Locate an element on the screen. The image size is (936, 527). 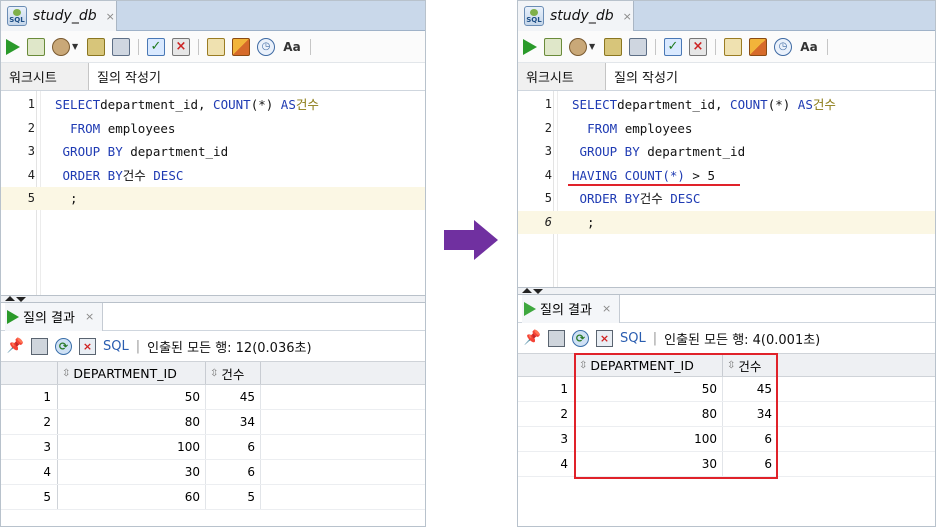
code-line: 5 ; is located at coordinates (213, 198).